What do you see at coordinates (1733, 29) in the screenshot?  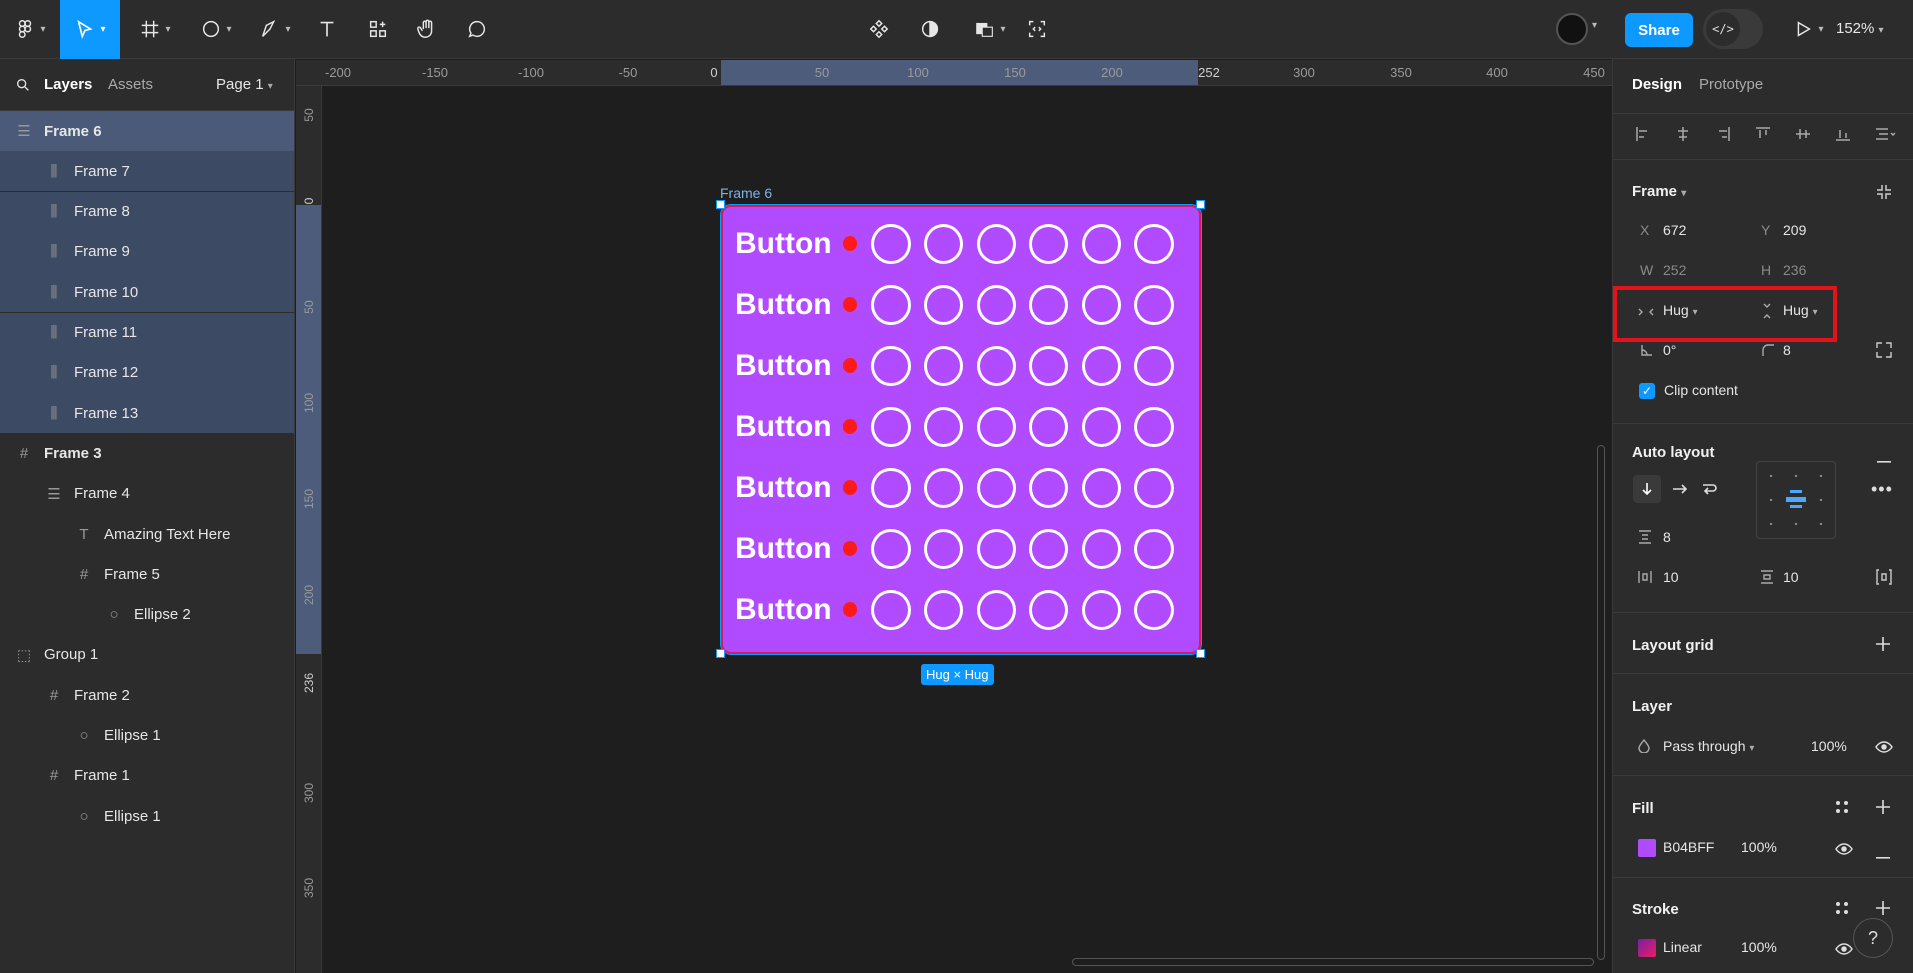 I see `dev-mode-toggle: </>` at bounding box center [1733, 29].